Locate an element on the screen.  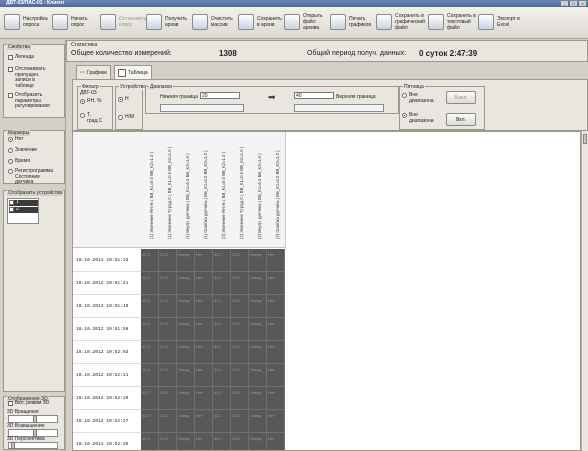
scroll-thumb is located at coordinates (585, 139).